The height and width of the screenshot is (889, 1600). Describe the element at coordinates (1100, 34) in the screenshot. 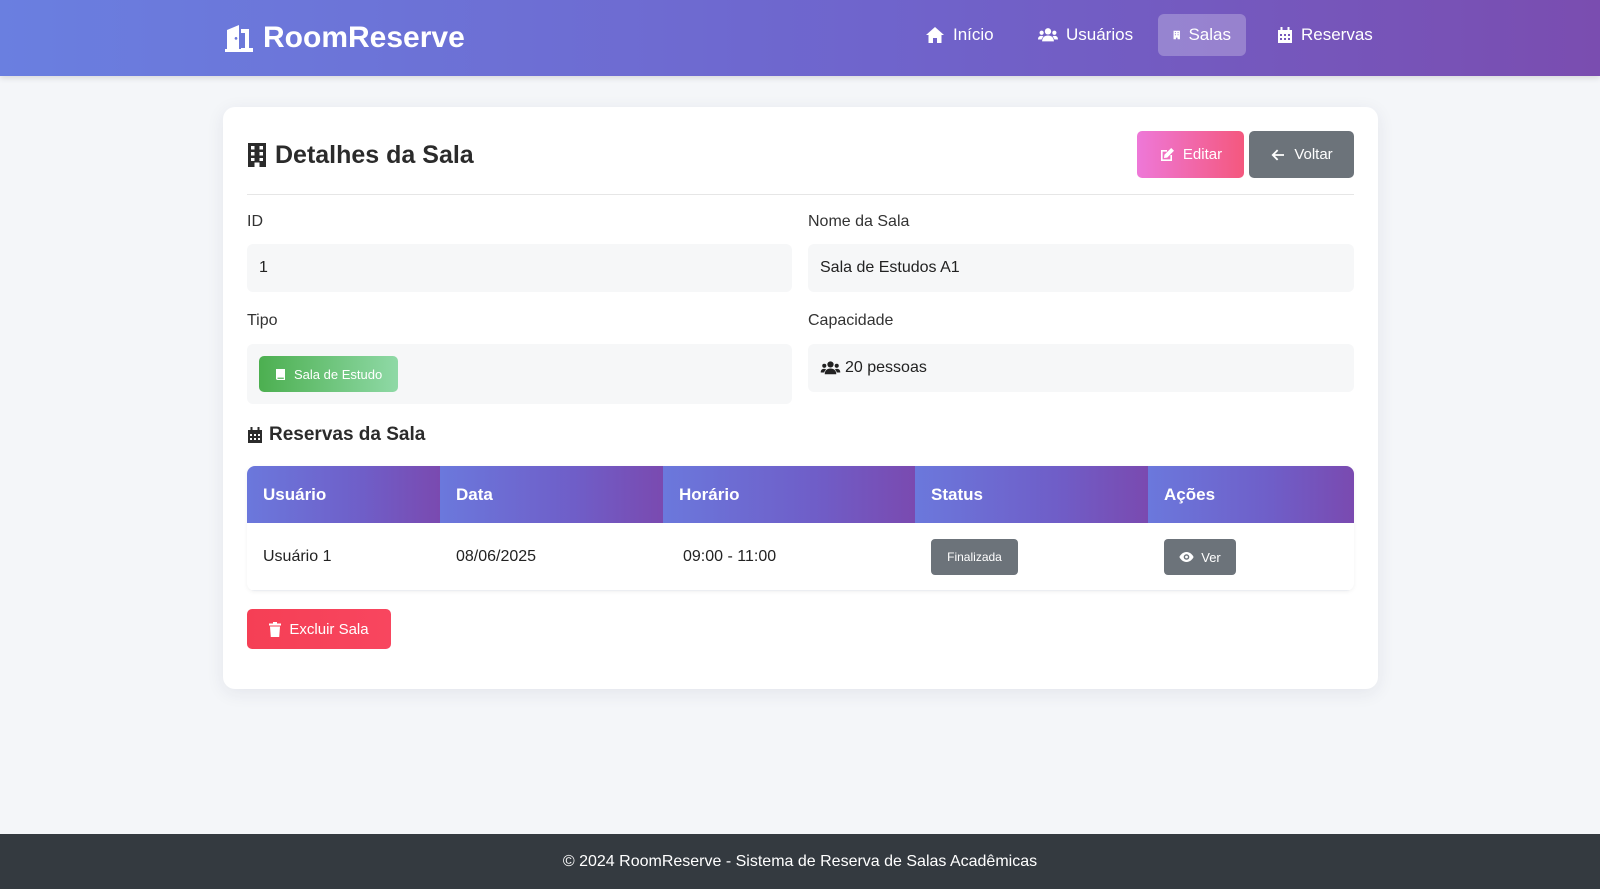

I see `nav-item-label: Usuários` at that location.